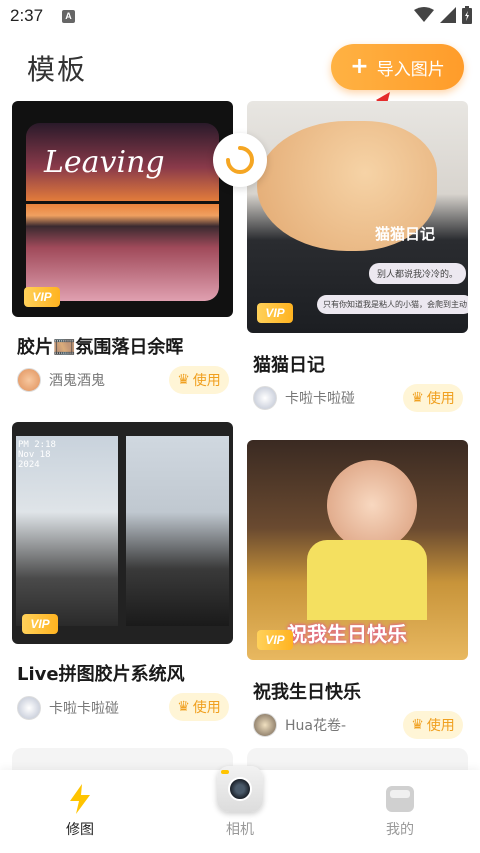 The image size is (480, 853). Describe the element at coordinates (240, 830) in the screenshot. I see `nav-label: 相机` at that location.